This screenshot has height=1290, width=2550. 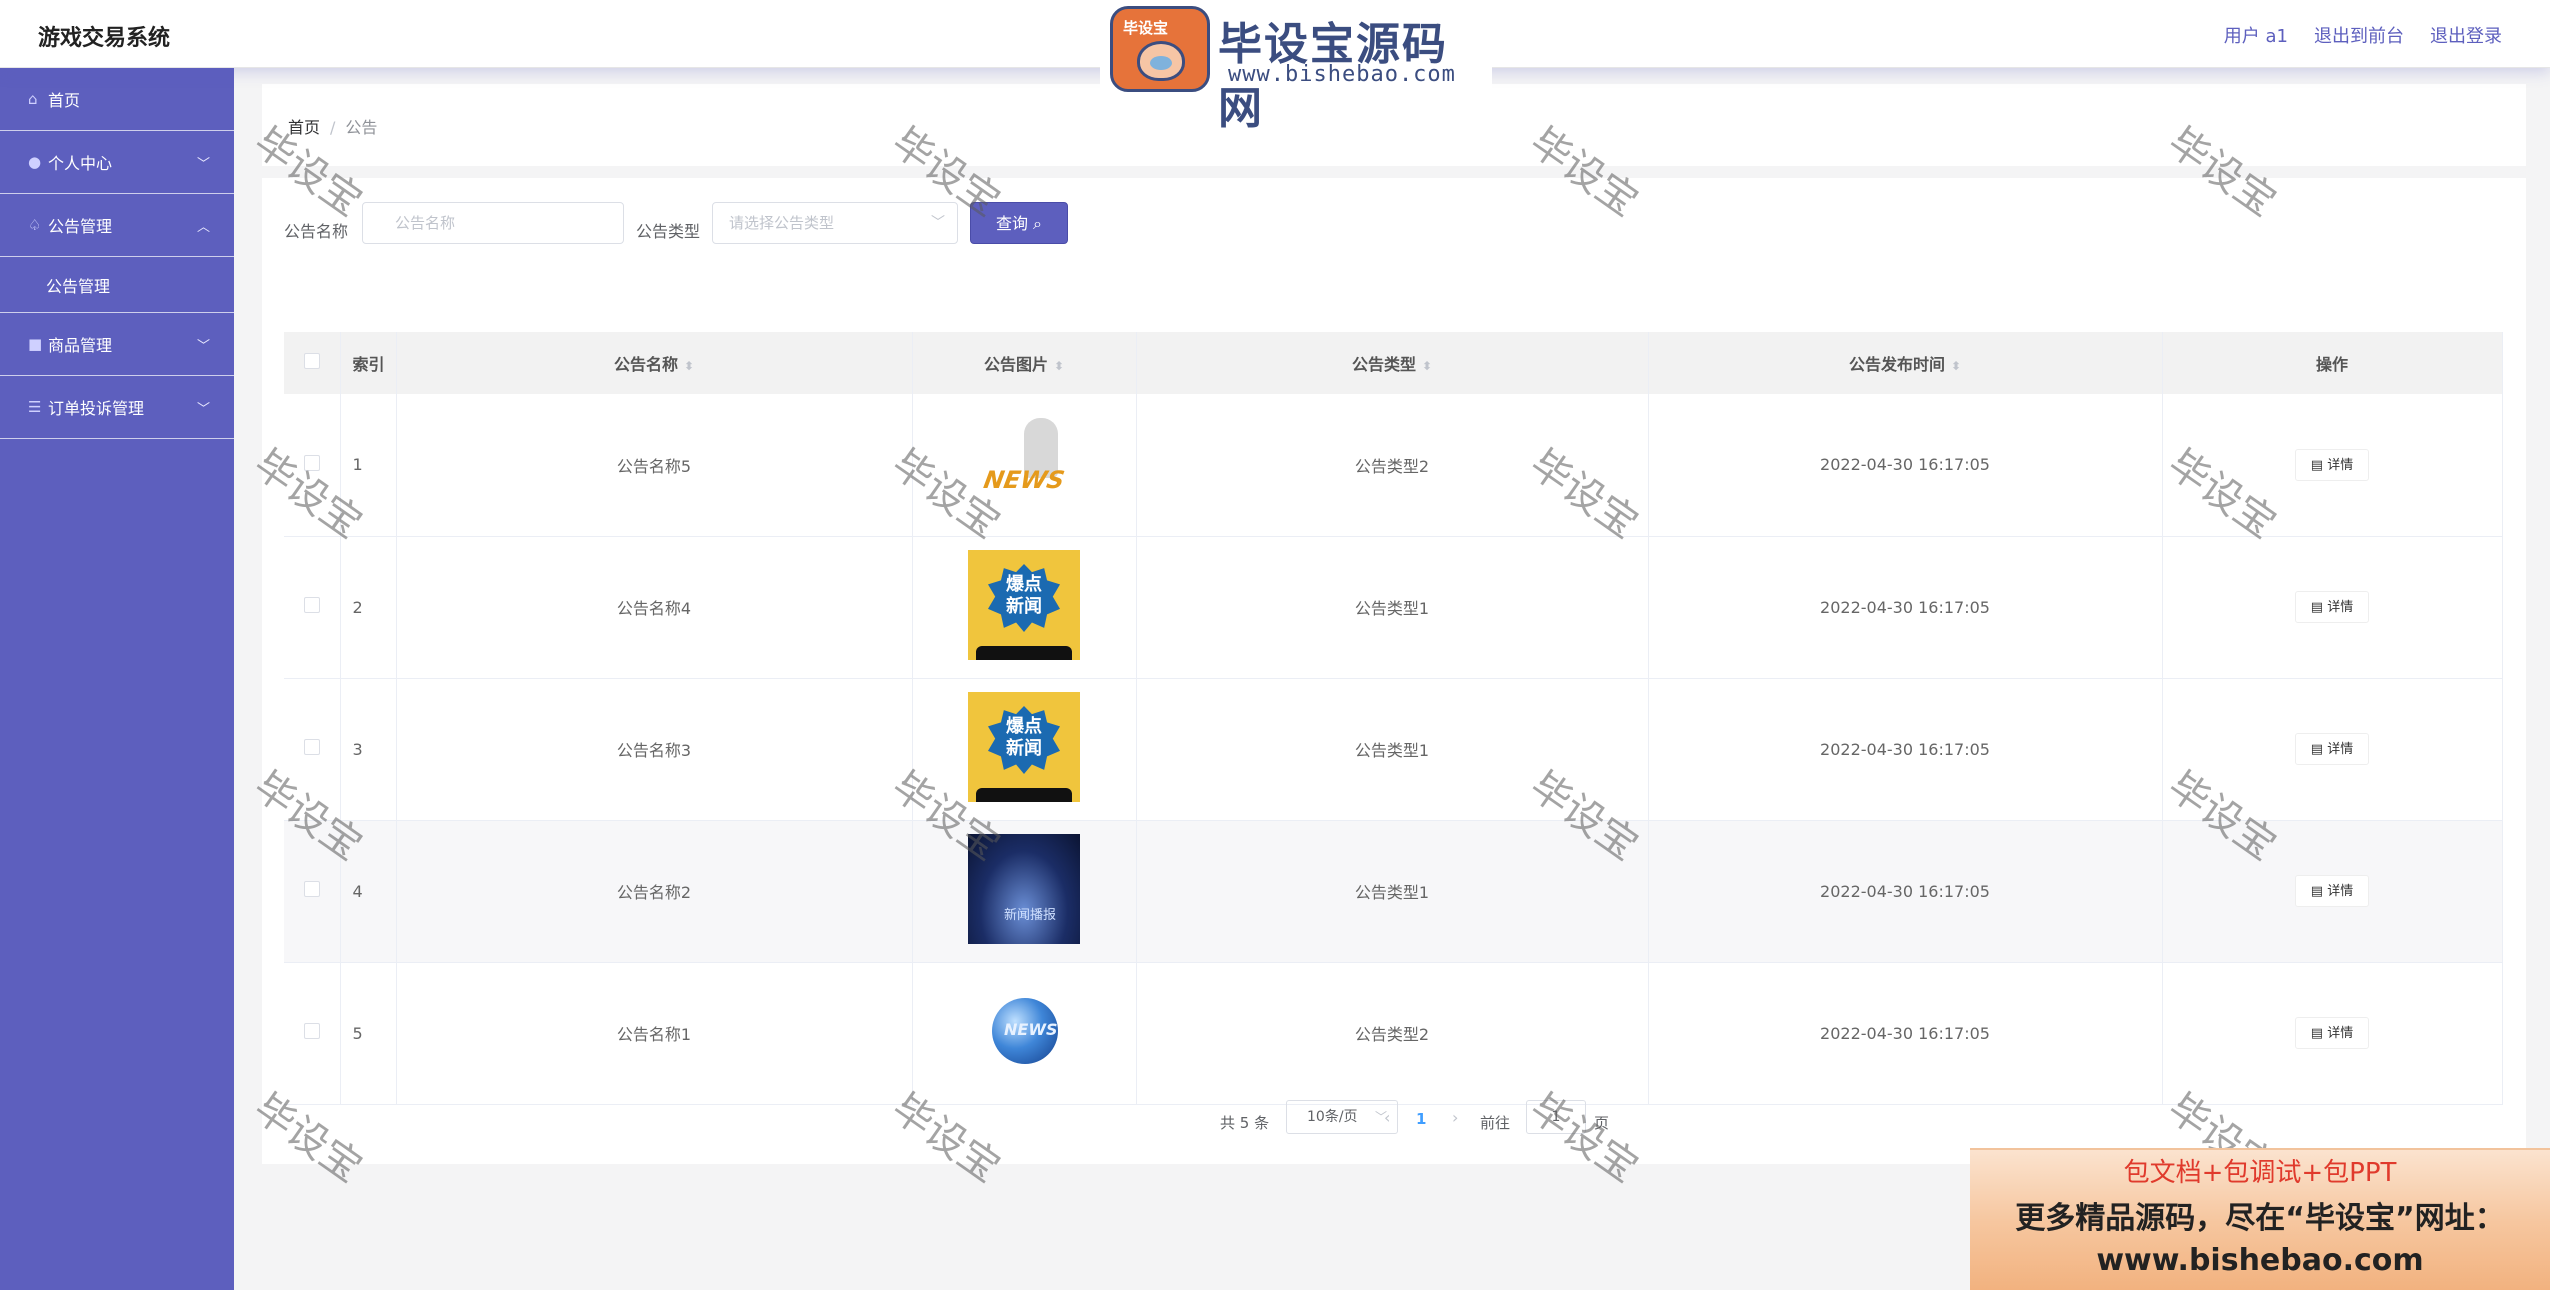 I want to click on prev-page-icon: ‹, so click(x=1387, y=1117).